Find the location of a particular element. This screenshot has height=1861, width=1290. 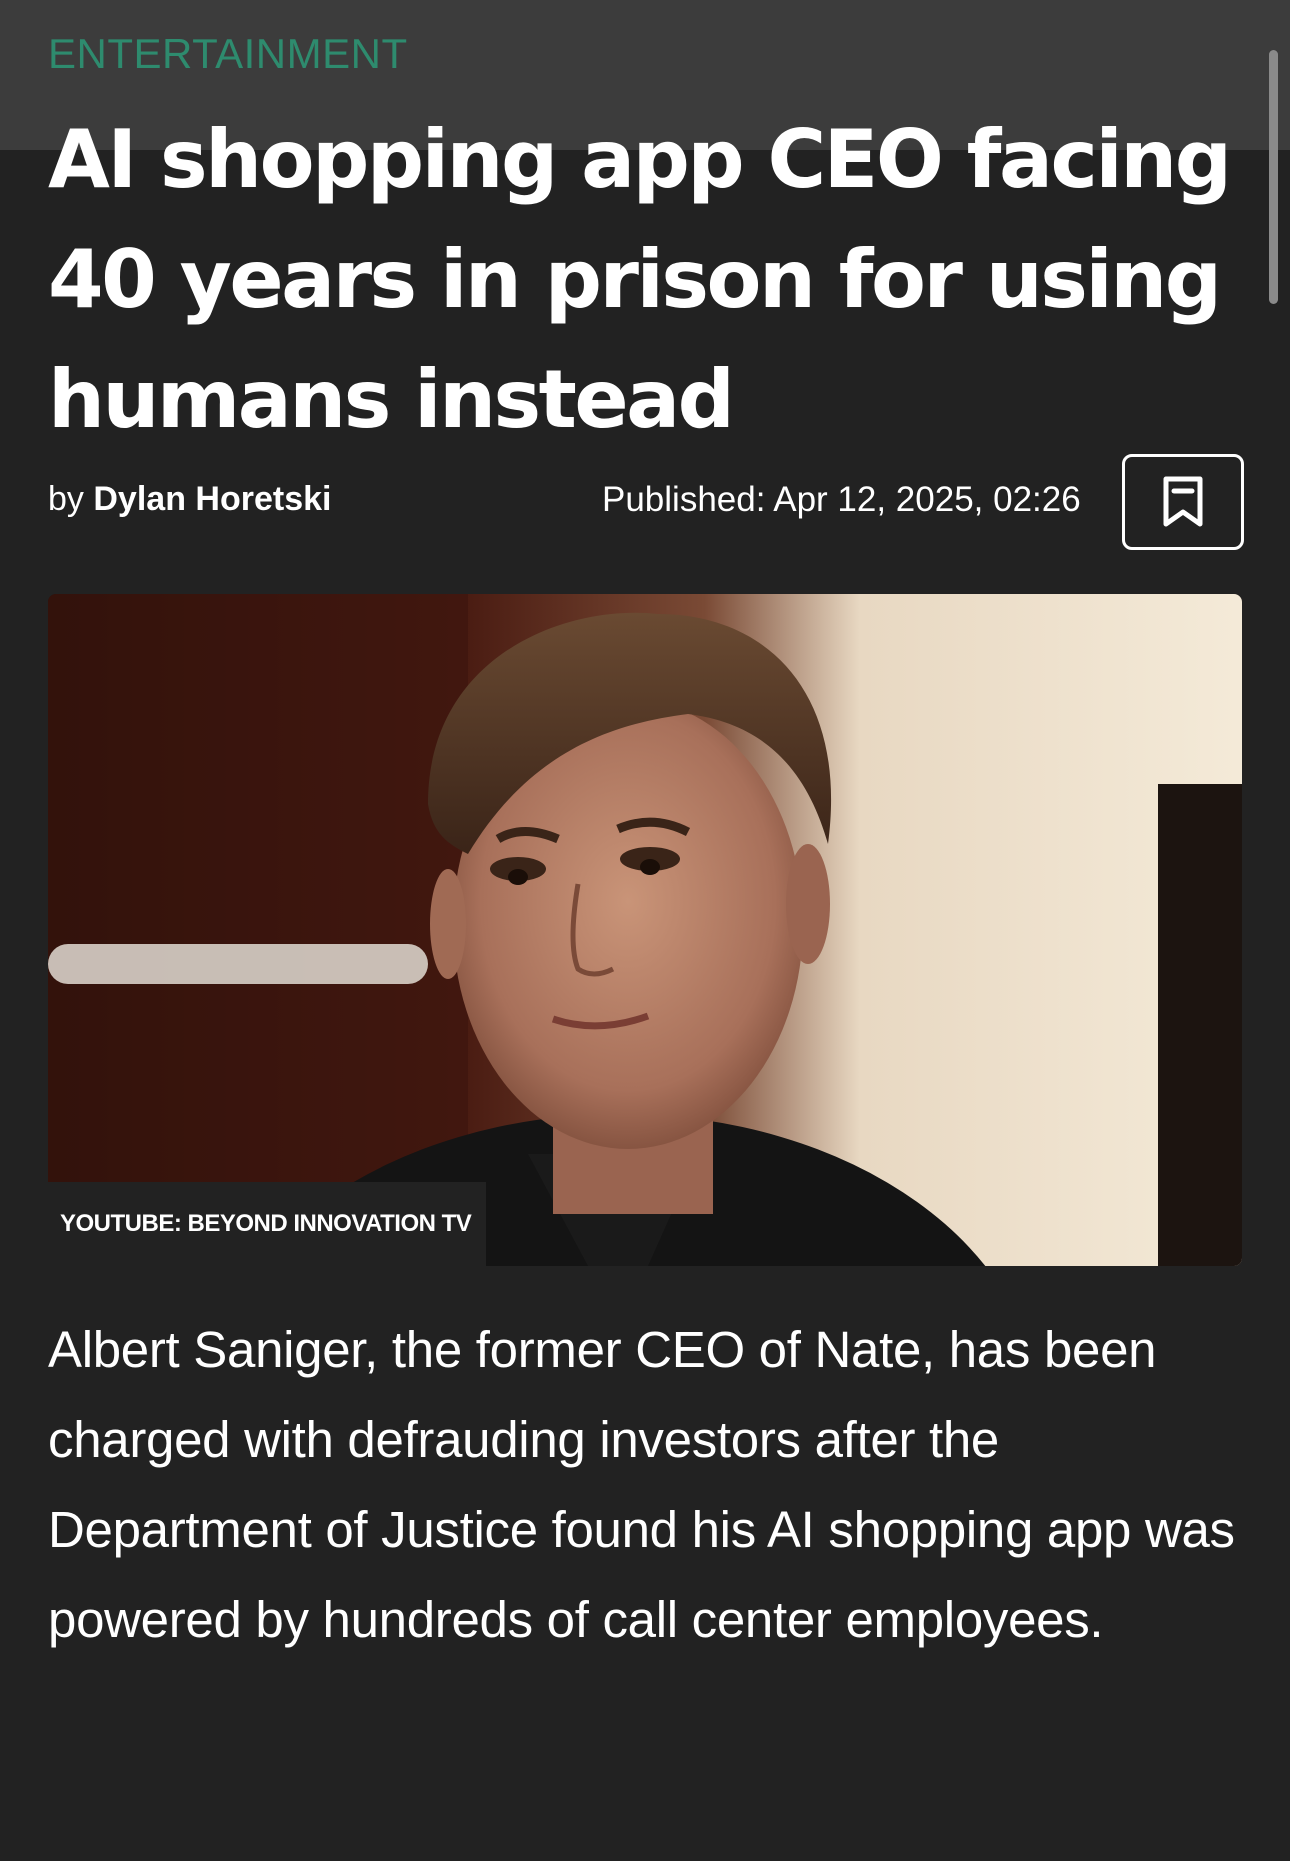

author-link: Dylan Horetski is located at coordinates (212, 499).